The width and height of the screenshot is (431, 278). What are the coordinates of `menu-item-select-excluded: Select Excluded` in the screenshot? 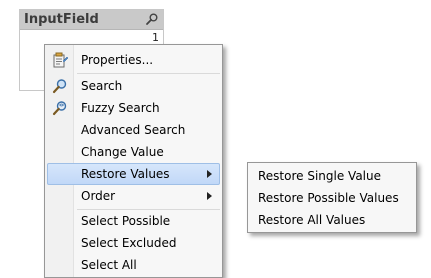 It's located at (133, 243).